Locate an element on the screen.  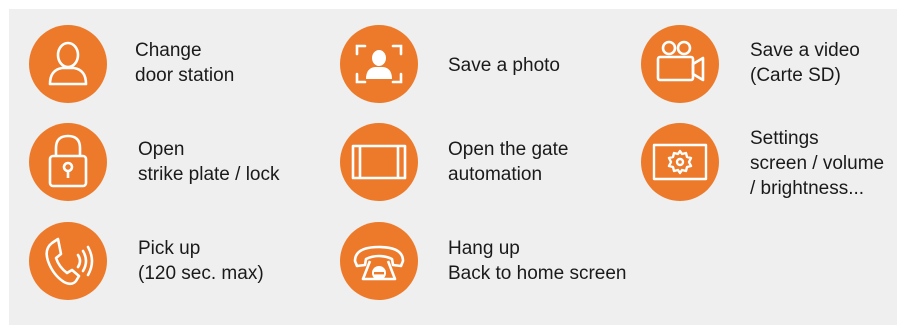
hang-up-icon is located at coordinates (379, 261).